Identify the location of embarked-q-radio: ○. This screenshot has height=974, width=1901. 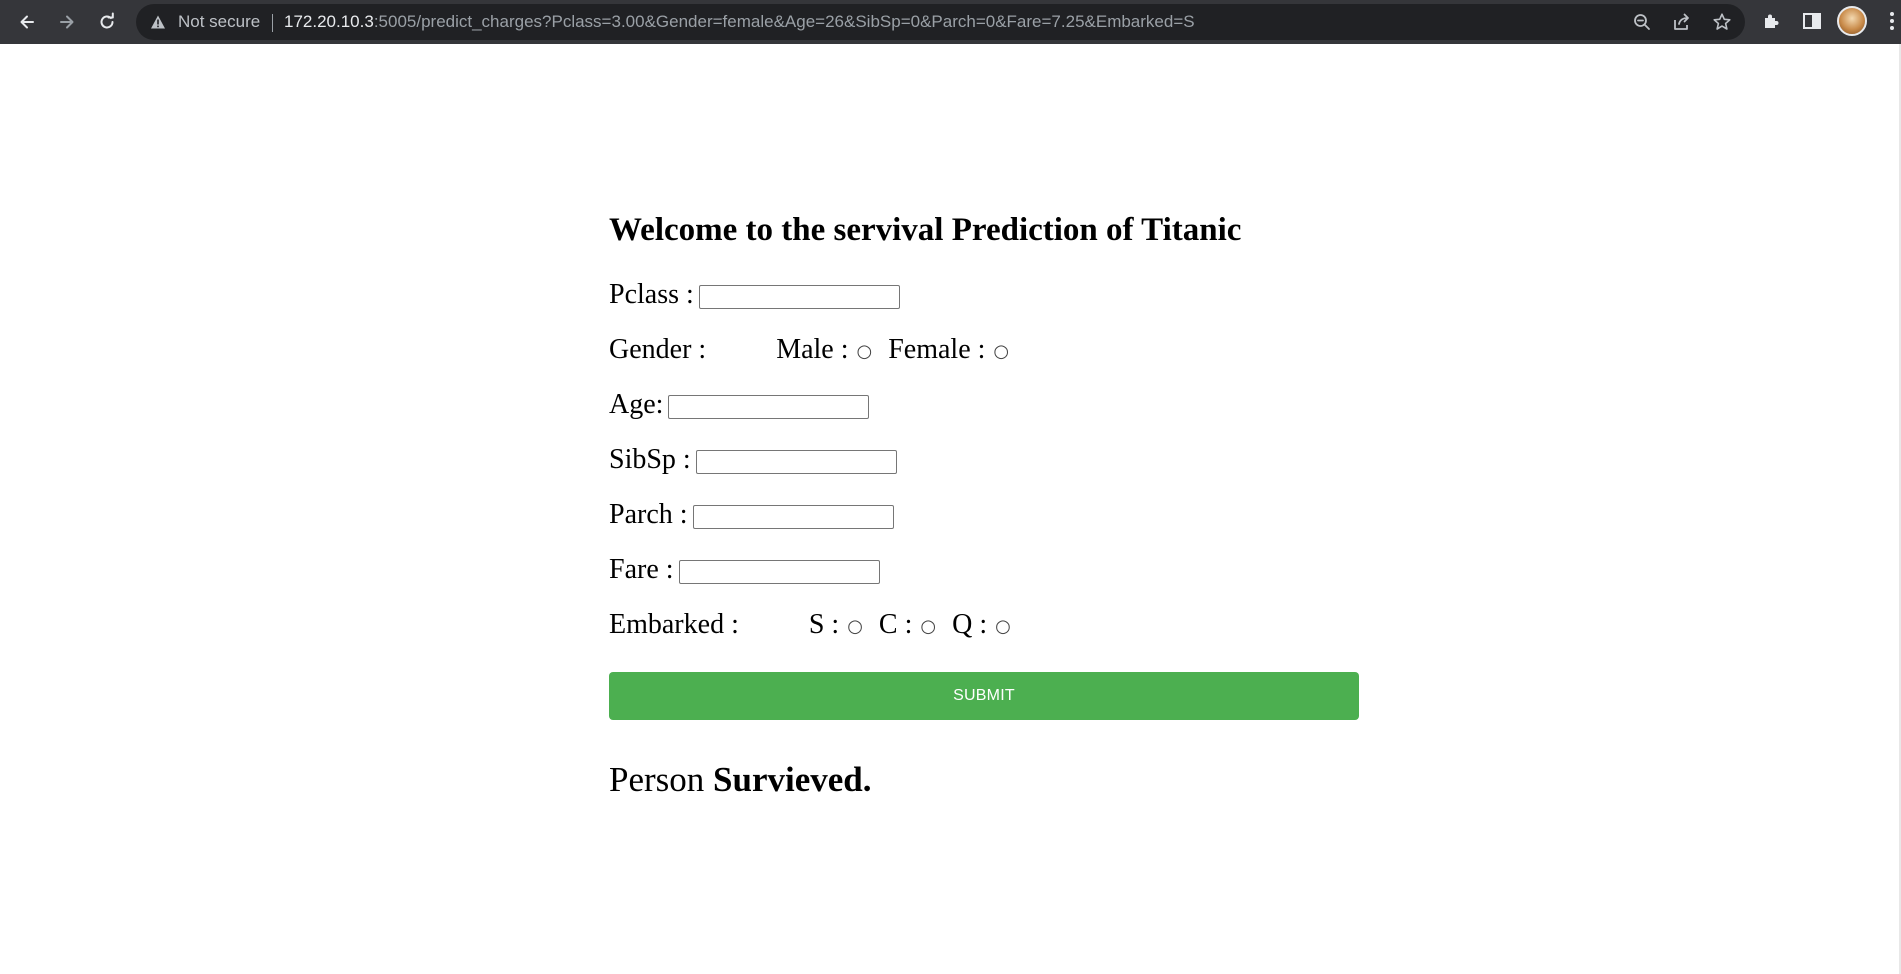
(1003, 627).